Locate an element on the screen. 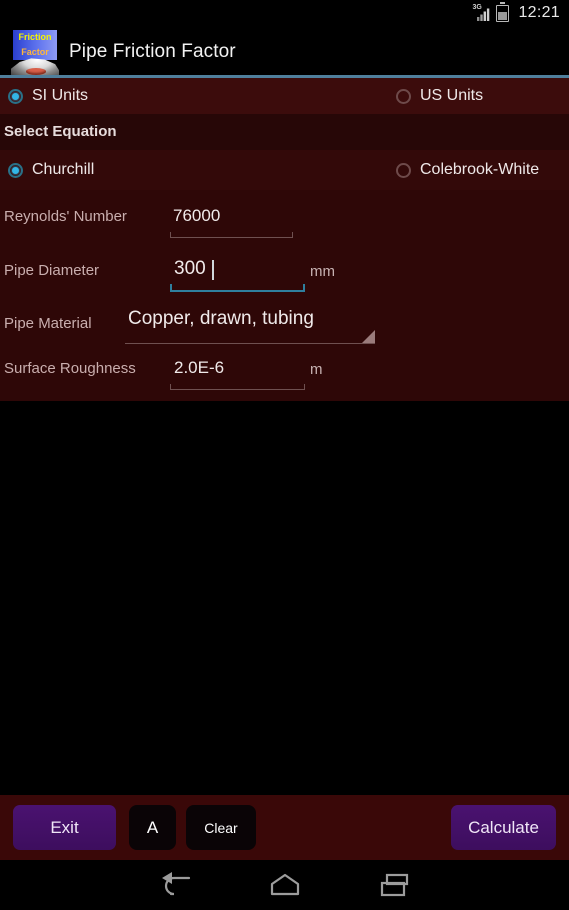  radio-us-units: US Units is located at coordinates (439, 96).